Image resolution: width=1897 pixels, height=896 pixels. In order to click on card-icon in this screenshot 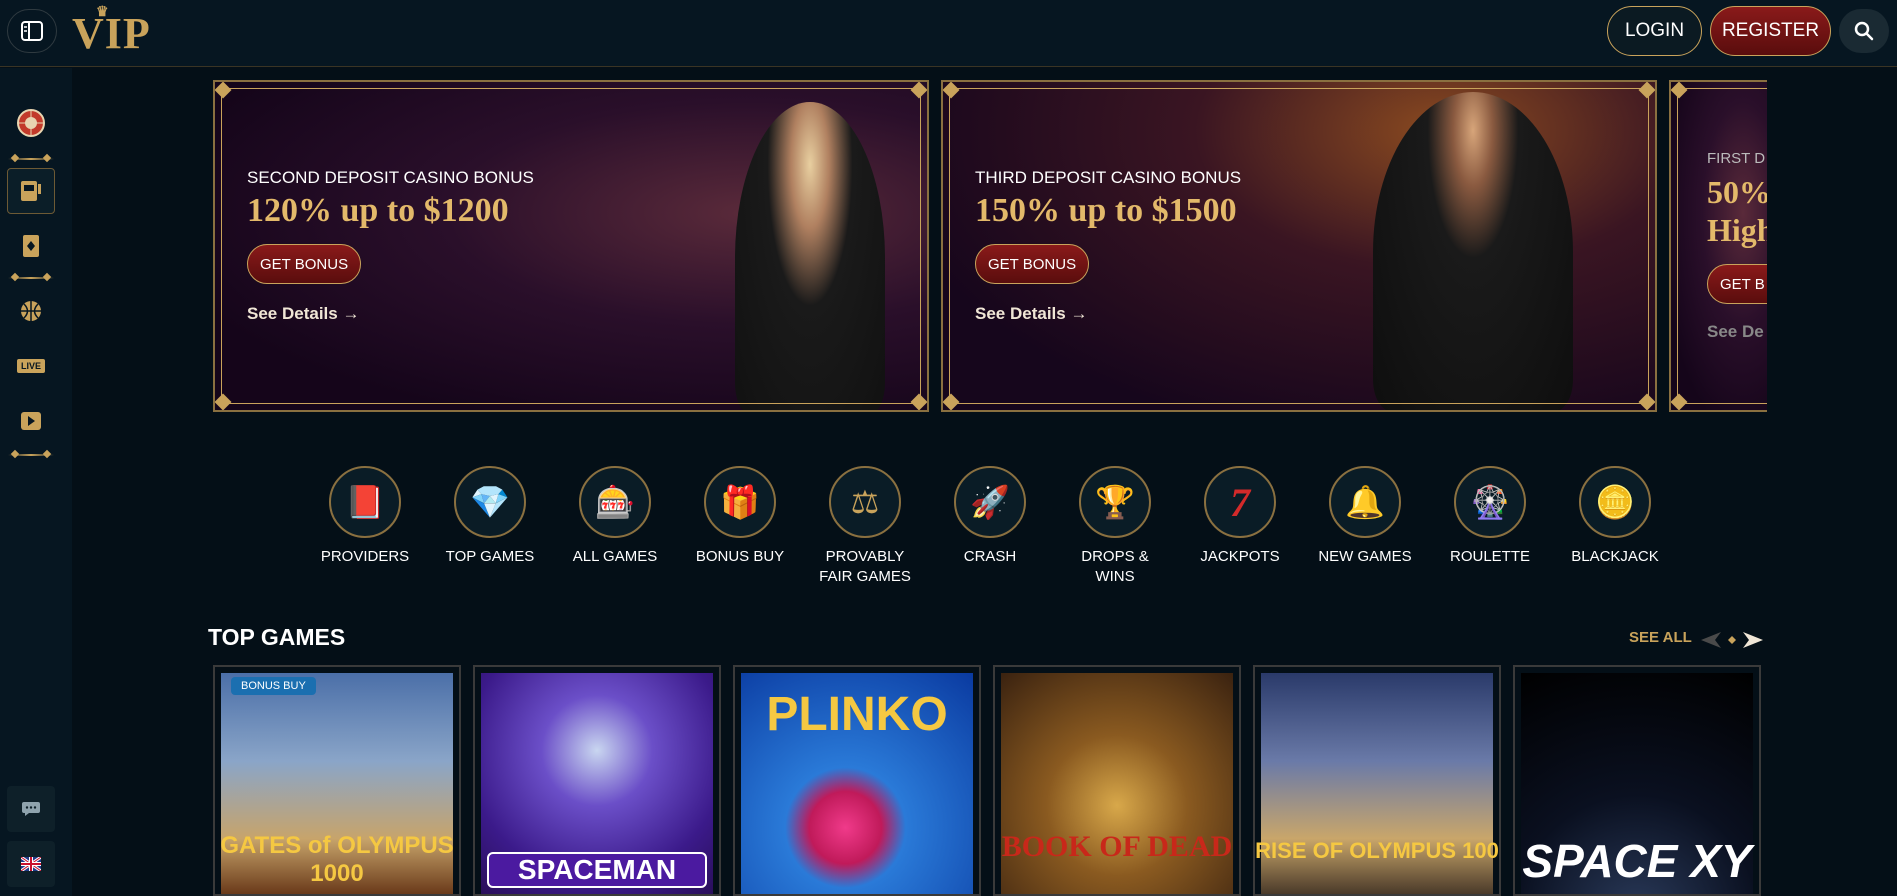, I will do `click(31, 246)`.